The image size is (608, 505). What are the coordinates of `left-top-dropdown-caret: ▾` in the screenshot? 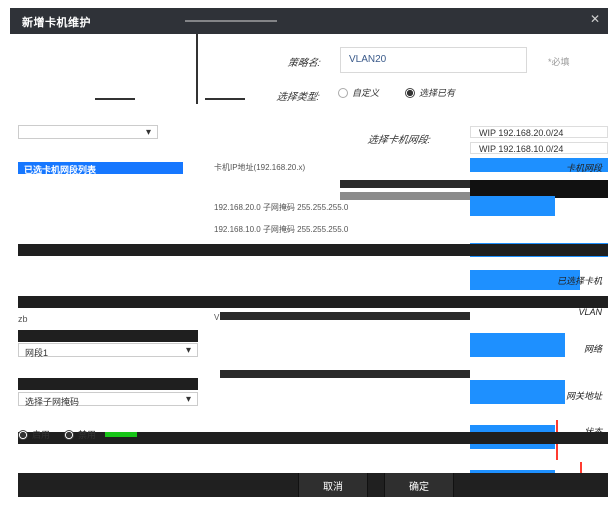 It's located at (148, 132).